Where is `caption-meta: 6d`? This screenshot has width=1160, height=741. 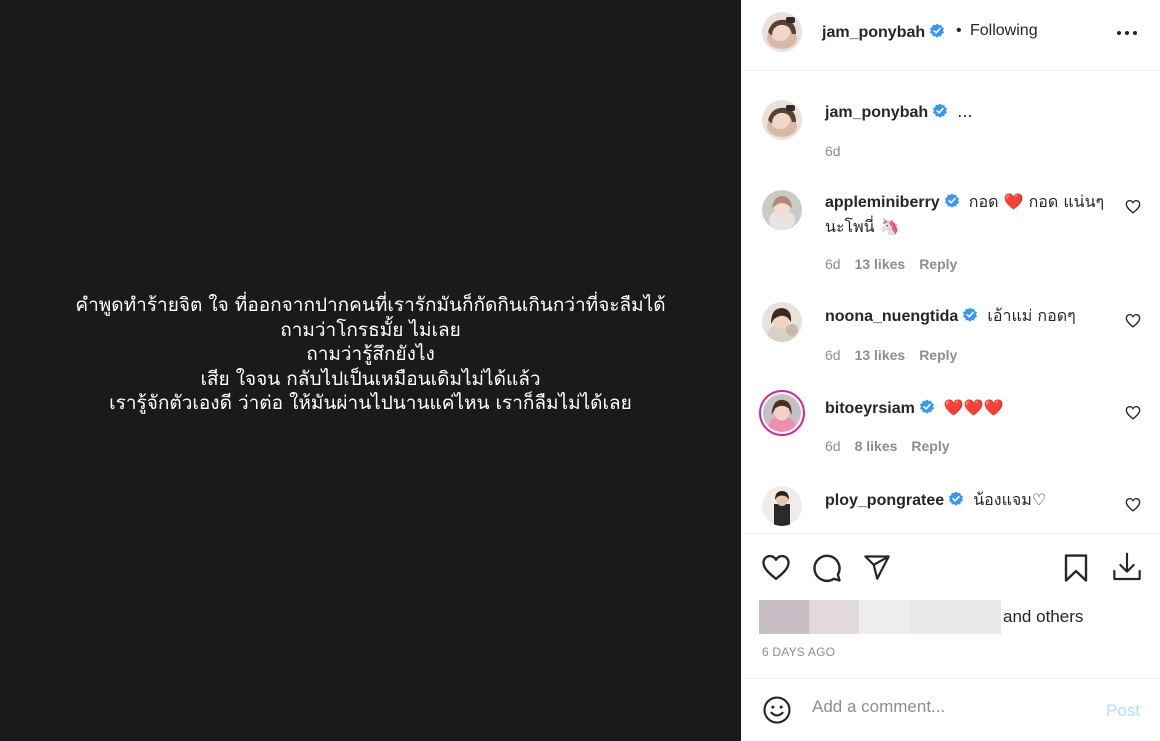
caption-meta: 6d is located at coordinates (840, 151).